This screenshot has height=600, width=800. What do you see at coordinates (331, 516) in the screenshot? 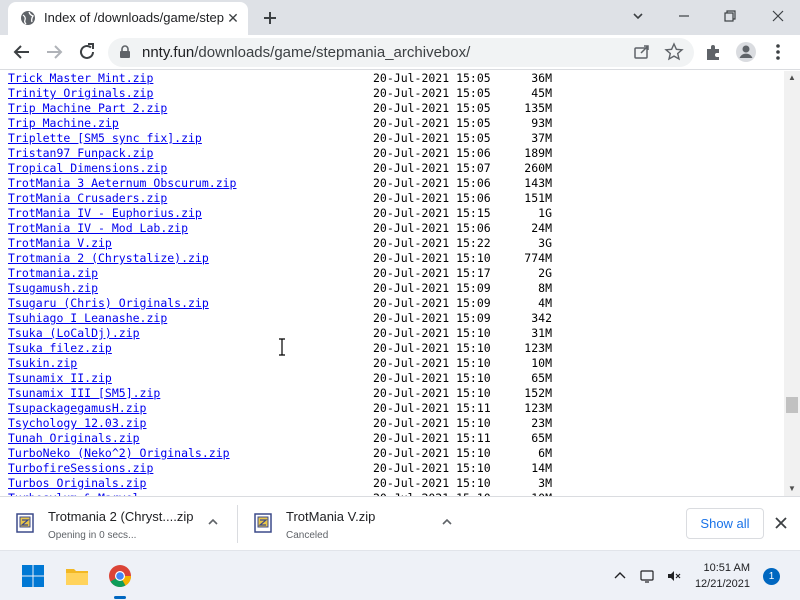
I see `download-filename: TrotMania V.zip` at bounding box center [331, 516].